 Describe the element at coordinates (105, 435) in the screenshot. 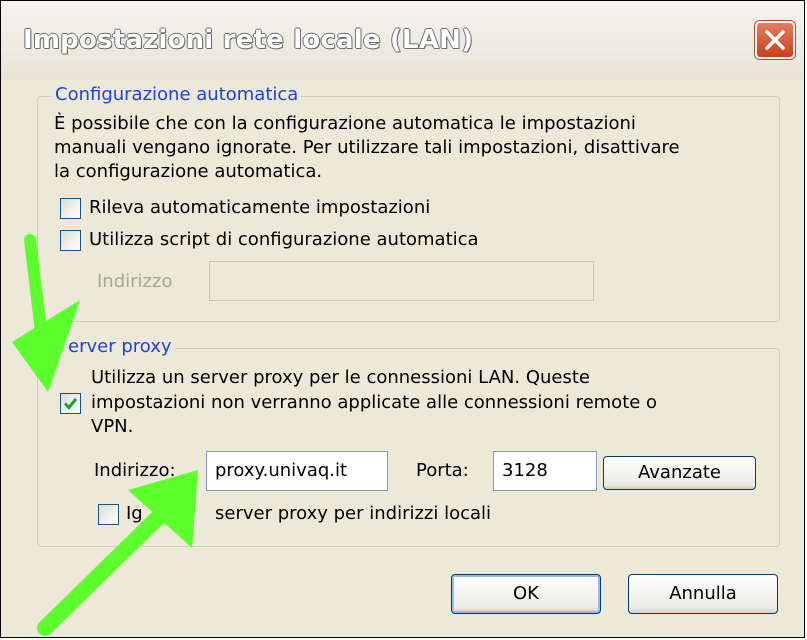

I see `annotation-arrows` at that location.